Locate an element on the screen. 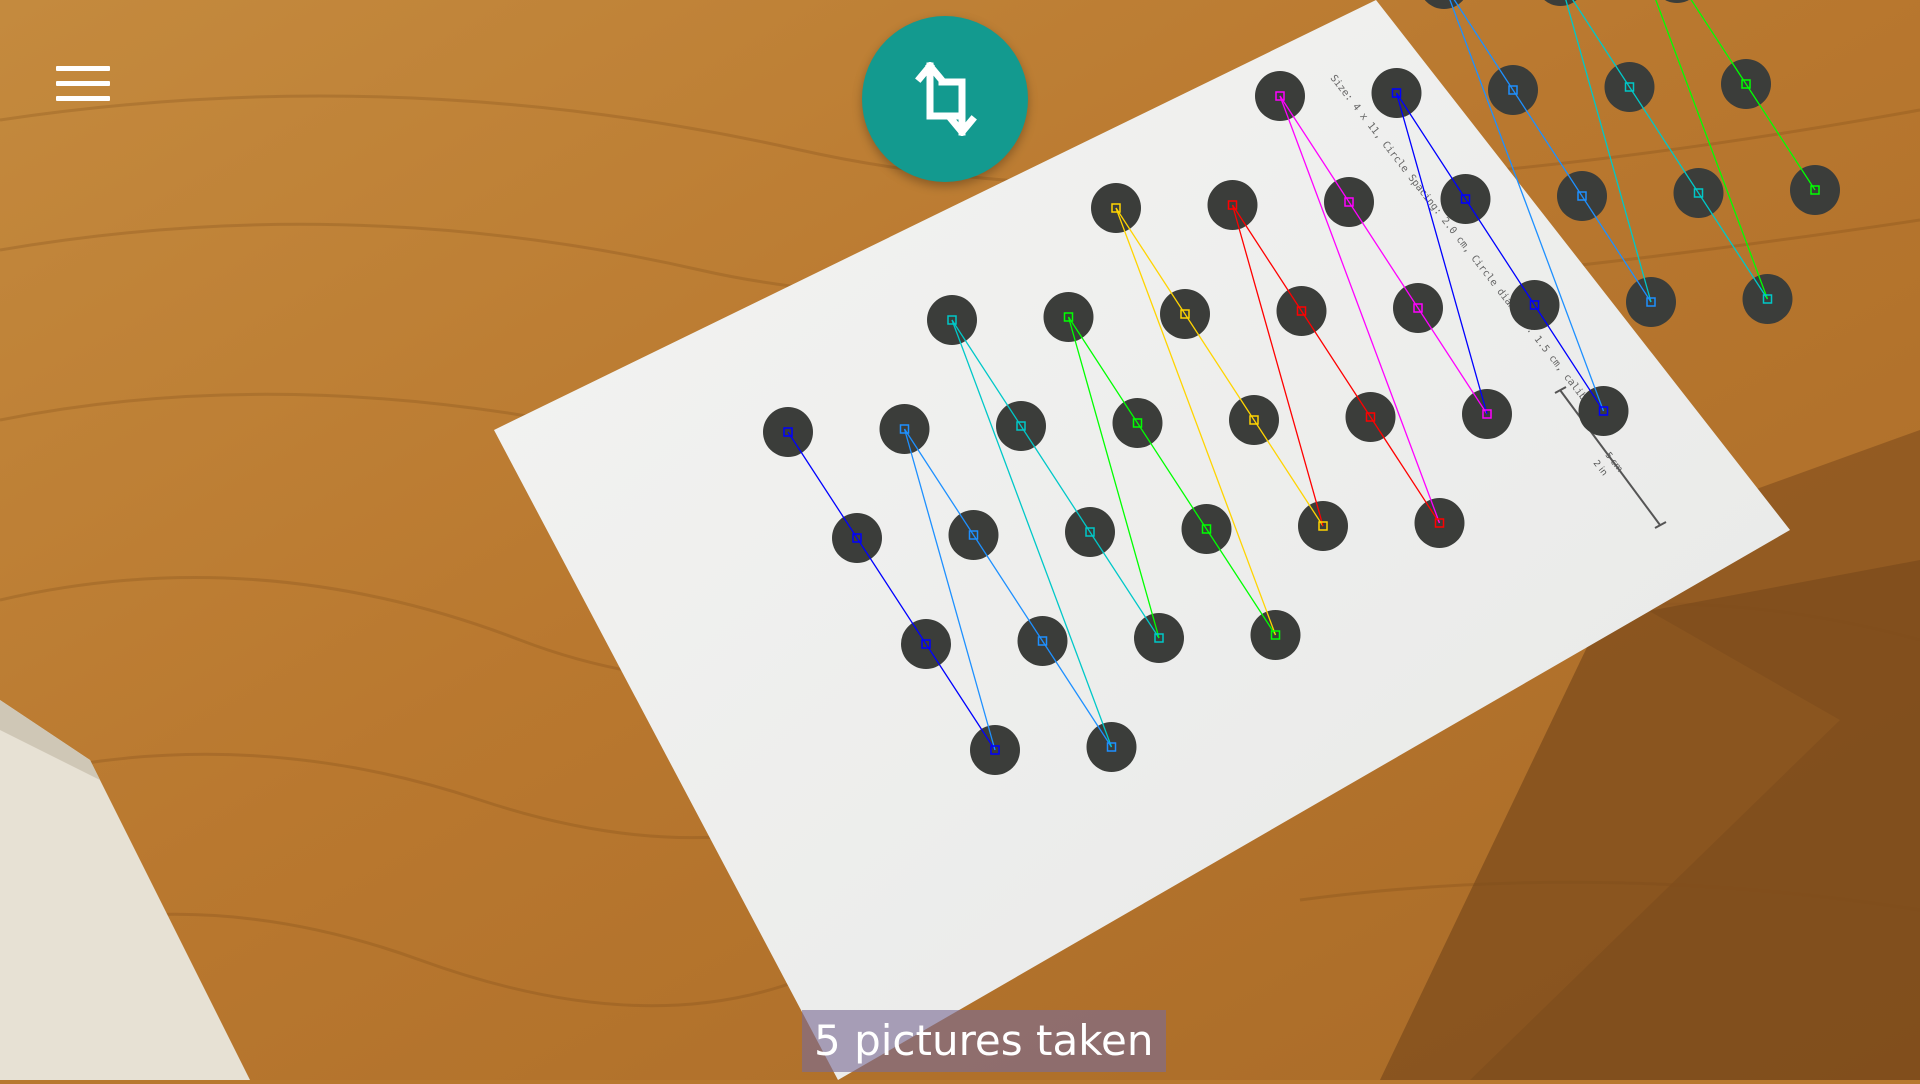 This screenshot has height=1084, width=1920. crop-rotate-icon is located at coordinates (946, 99).